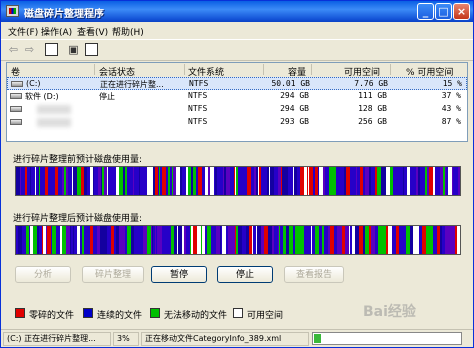 The image size is (474, 348). Describe the element at coordinates (12, 11) in the screenshot. I see `defrag-app-icon` at that location.